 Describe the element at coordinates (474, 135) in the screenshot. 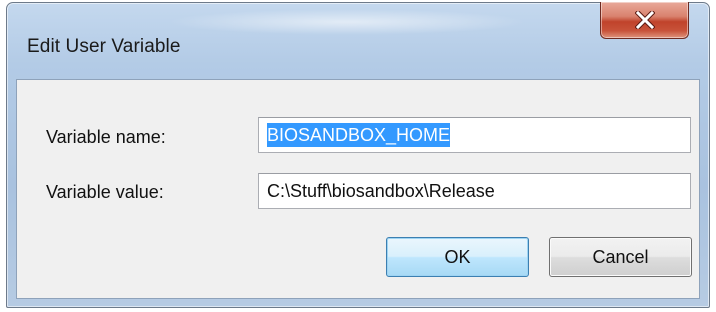

I see `variable-name-field: BIOSANDBOX_HOME` at that location.